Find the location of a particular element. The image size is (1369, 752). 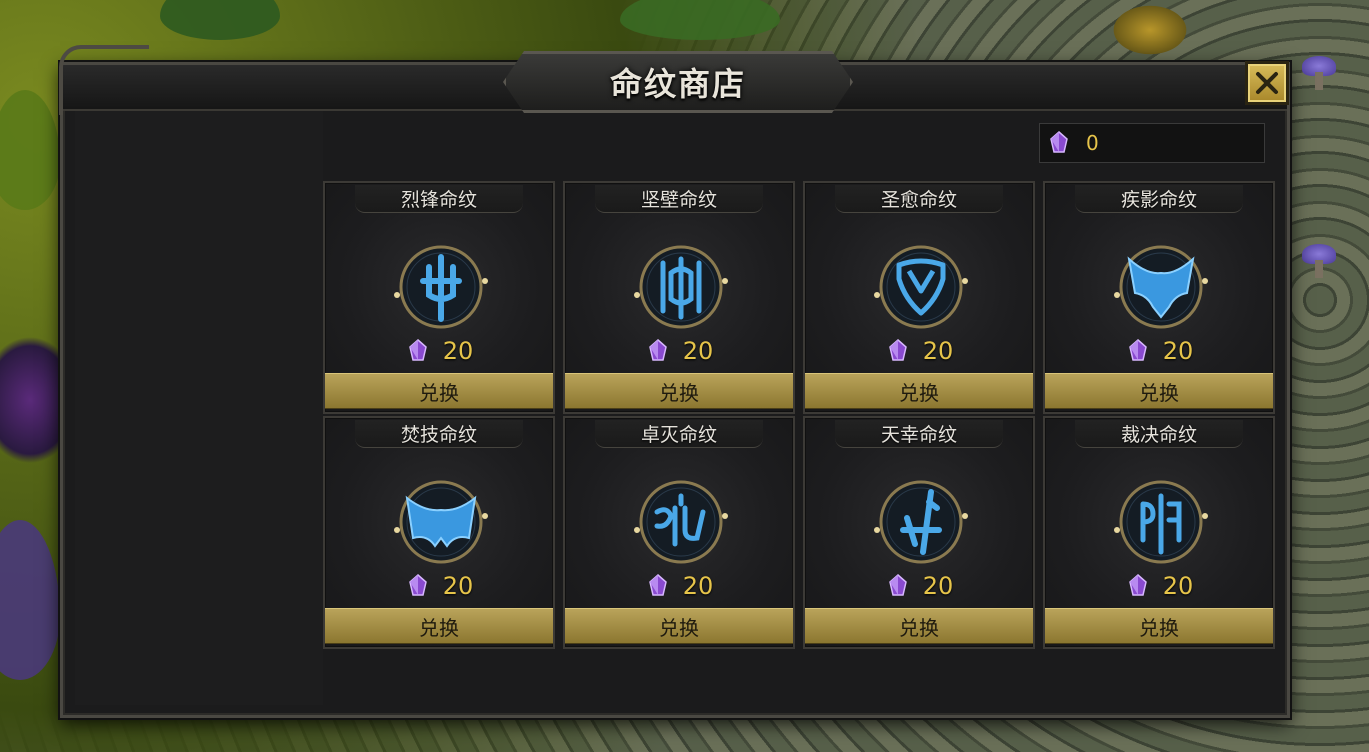

left-empty-panel is located at coordinates (199, 408).